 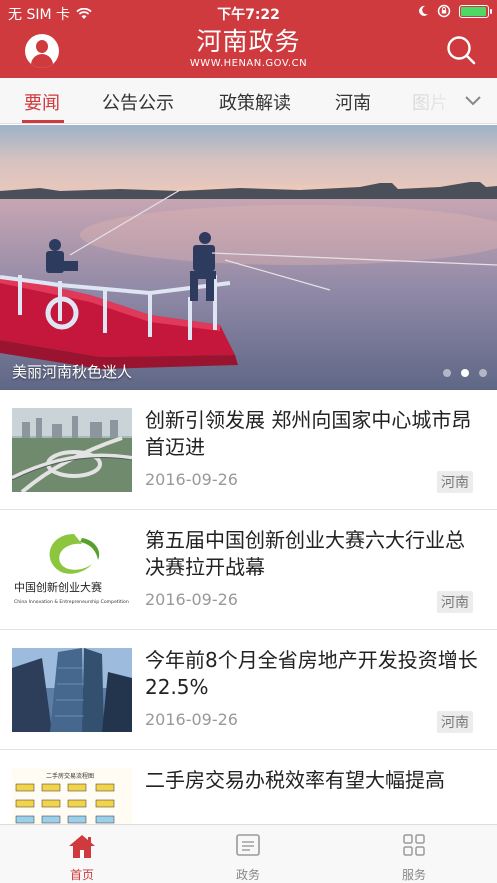 What do you see at coordinates (72, 450) in the screenshot?
I see `news-thumbnail-city` at bounding box center [72, 450].